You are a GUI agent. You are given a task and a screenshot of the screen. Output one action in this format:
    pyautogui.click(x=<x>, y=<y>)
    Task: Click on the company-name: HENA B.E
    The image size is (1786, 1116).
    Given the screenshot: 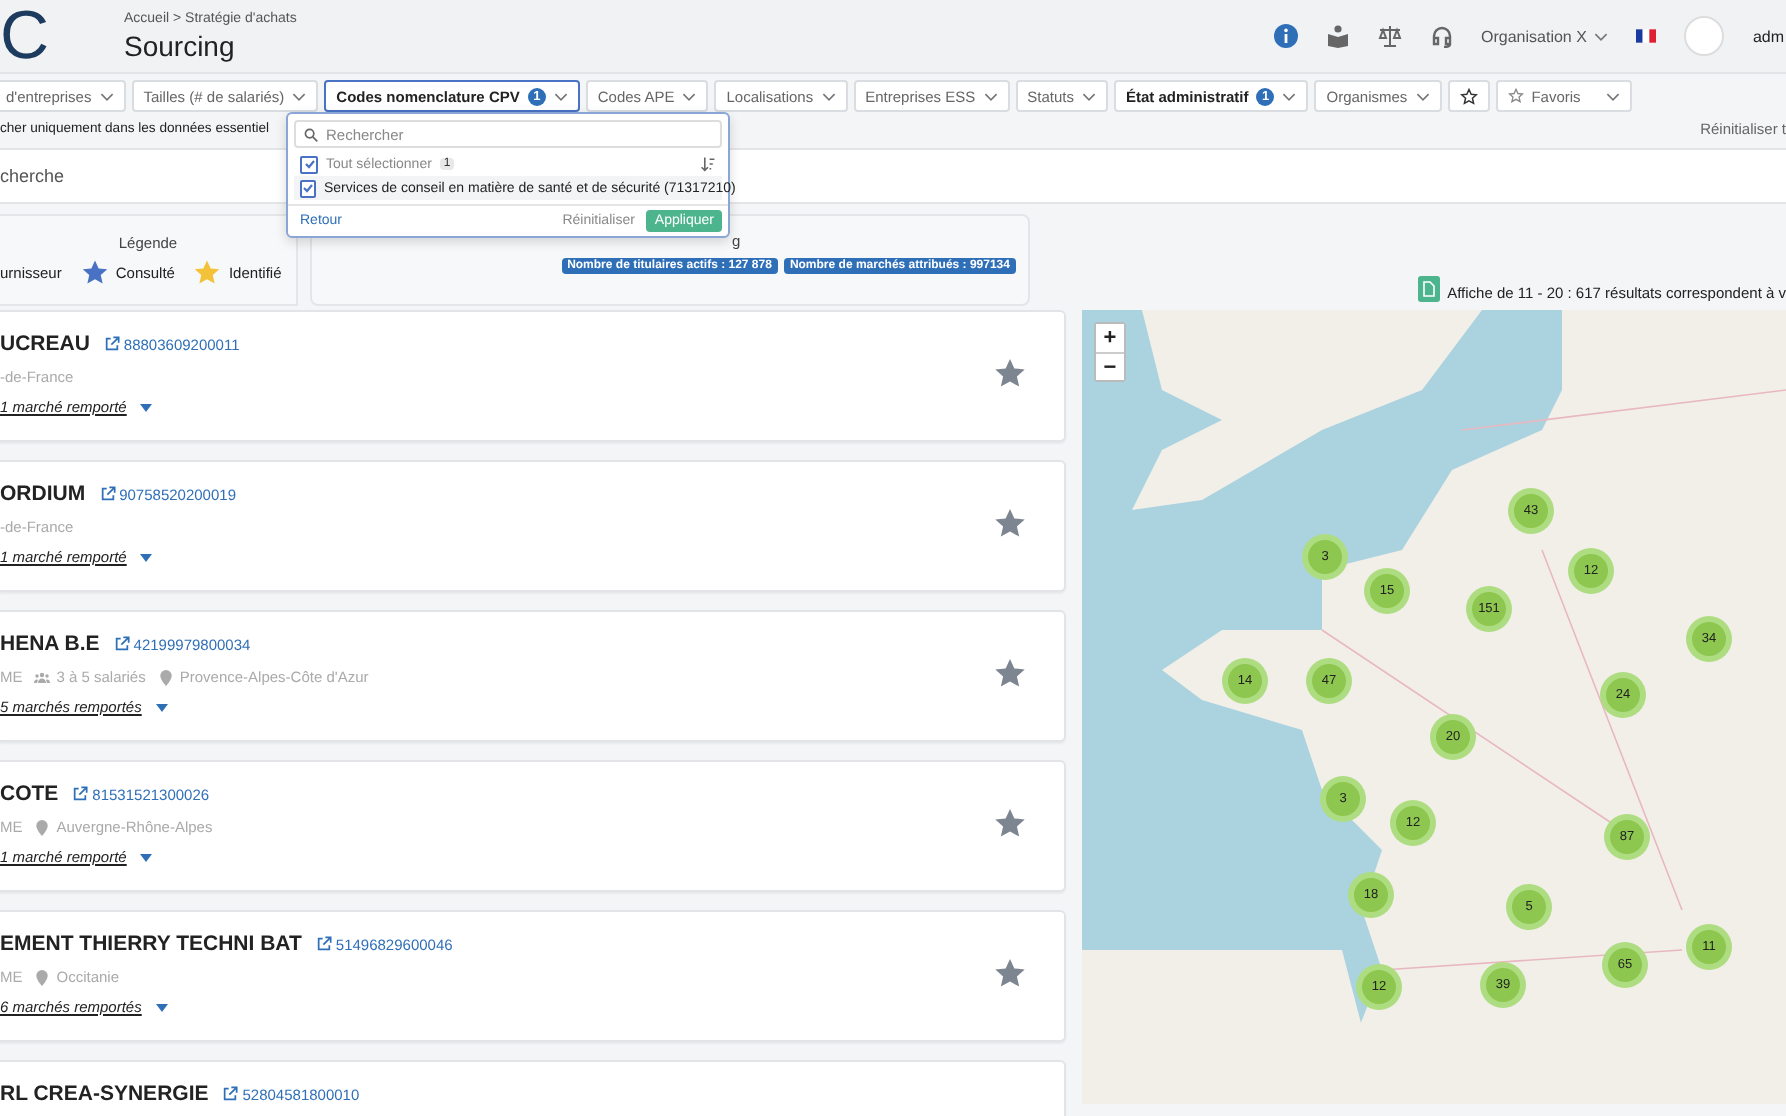 What is the action you would take?
    pyautogui.click(x=50, y=644)
    